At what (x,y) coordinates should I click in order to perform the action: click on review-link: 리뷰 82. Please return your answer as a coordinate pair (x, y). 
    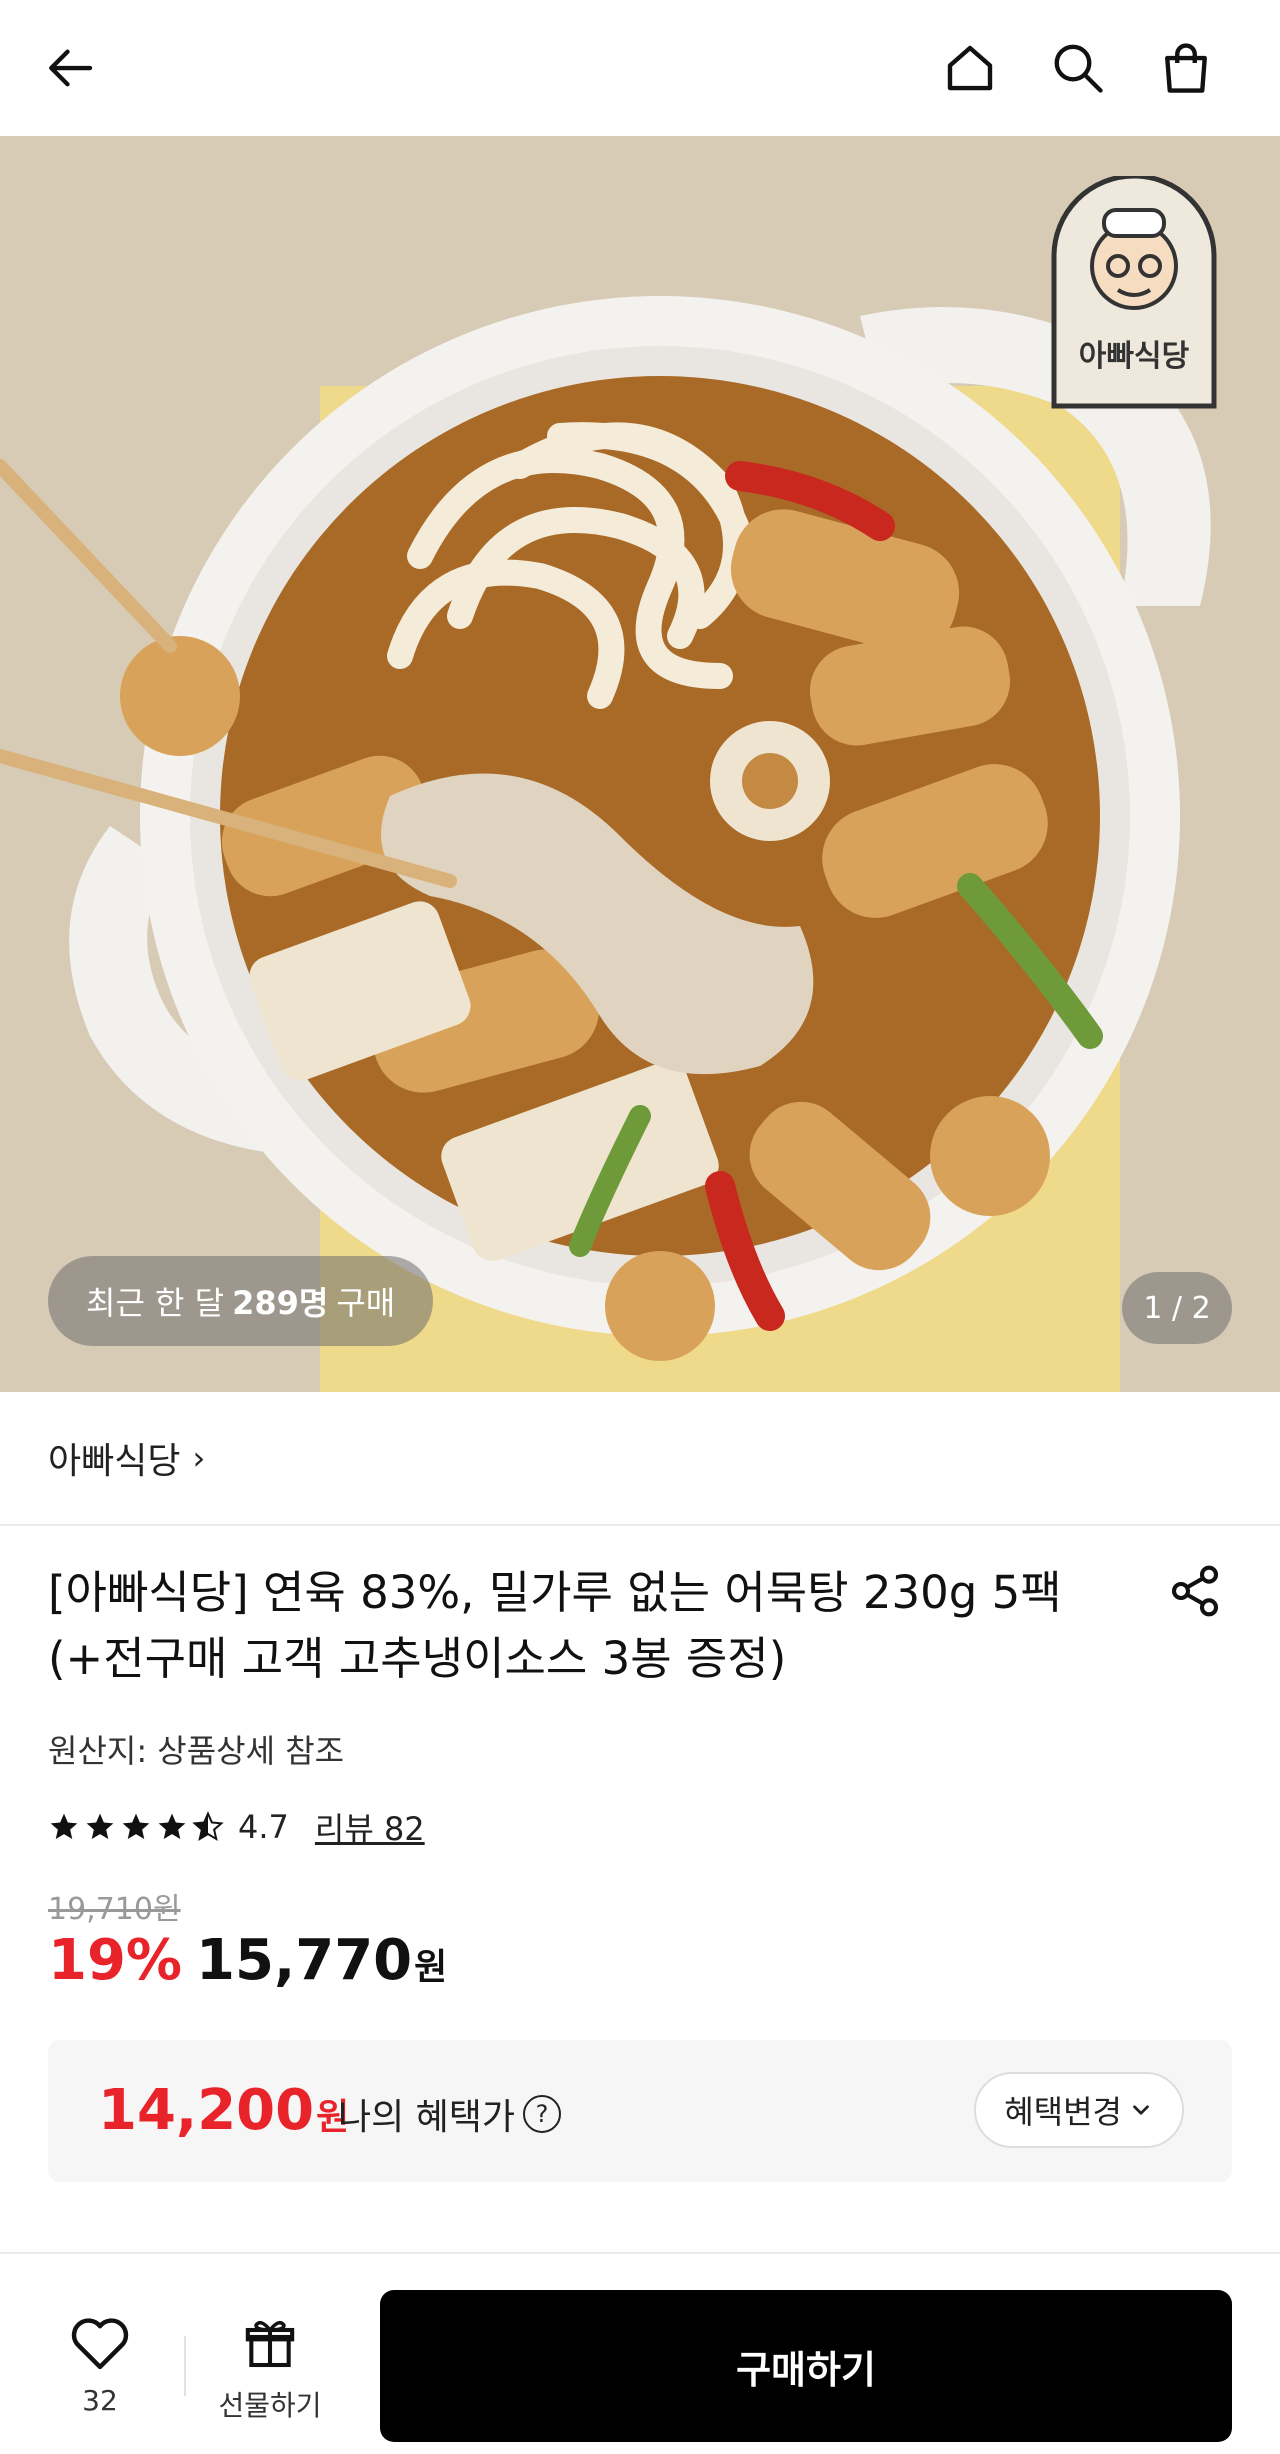
    Looking at the image, I should click on (370, 1827).